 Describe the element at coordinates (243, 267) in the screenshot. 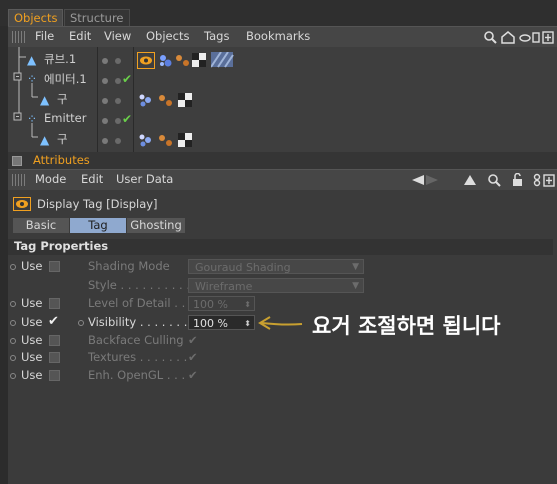

I see `dropdown-value: Gouraud Shading` at that location.